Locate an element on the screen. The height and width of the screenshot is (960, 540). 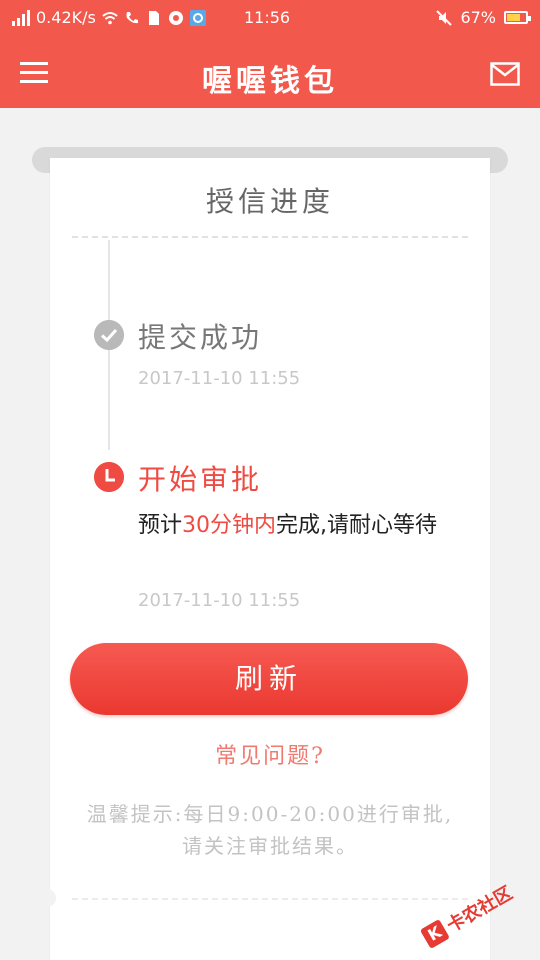
wifi-icon is located at coordinates (110, 17).